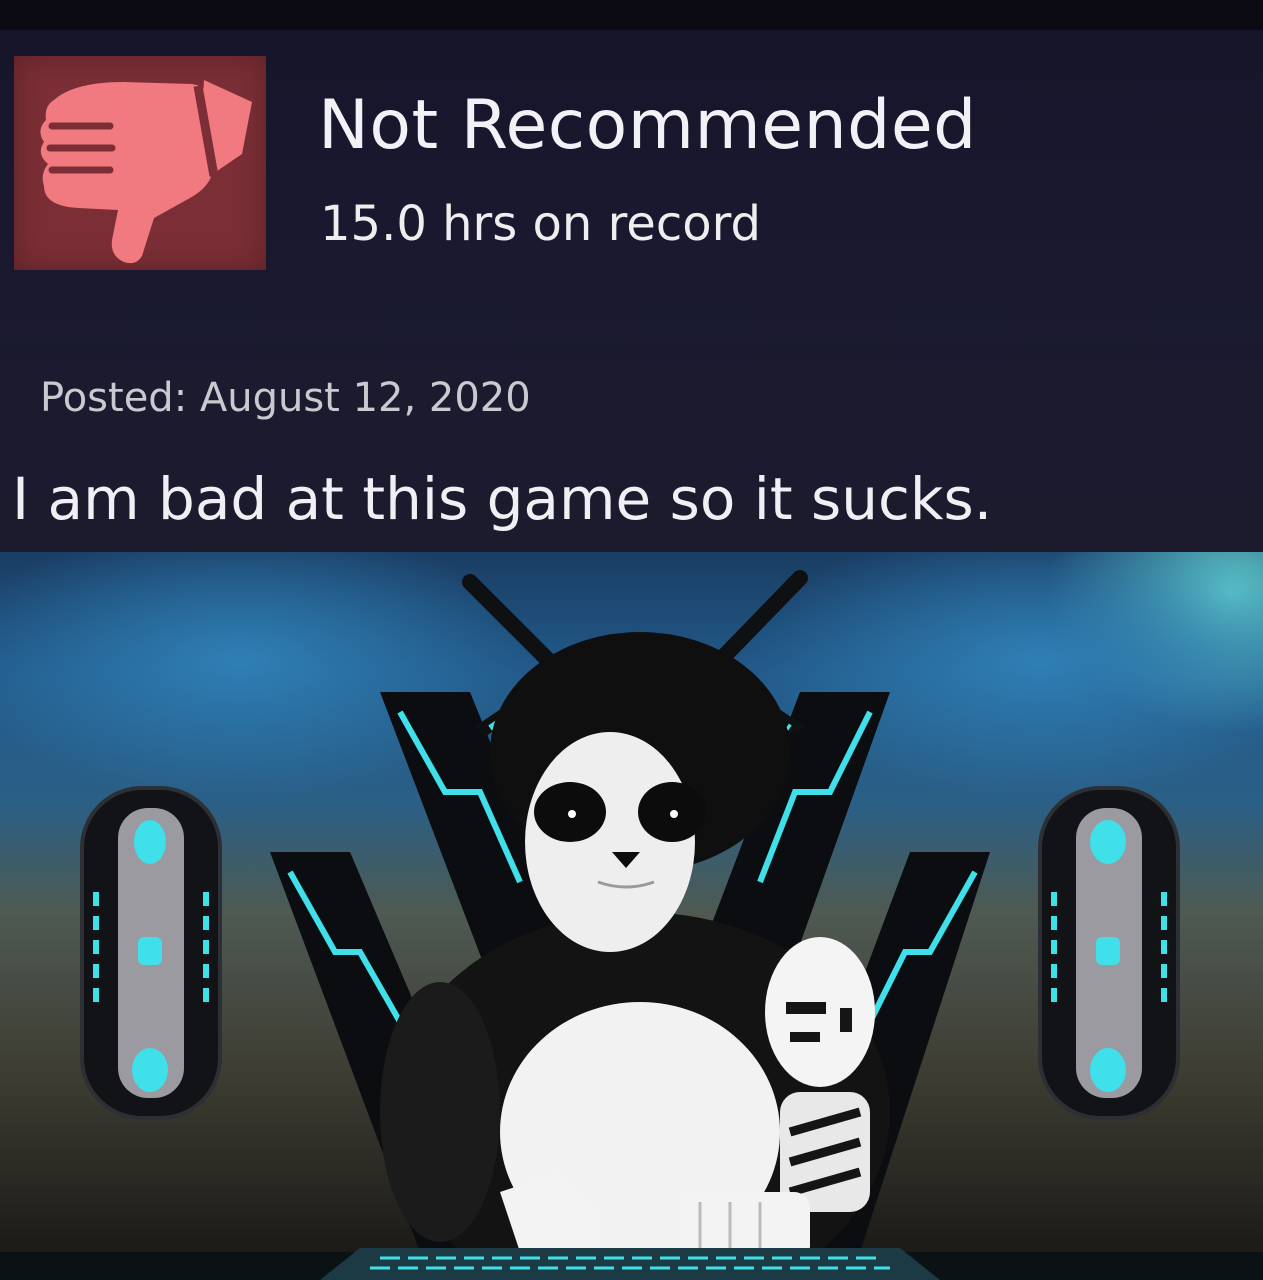 Image resolution: width=1263 pixels, height=1280 pixels. I want to click on right-pillar, so click(1109, 953).